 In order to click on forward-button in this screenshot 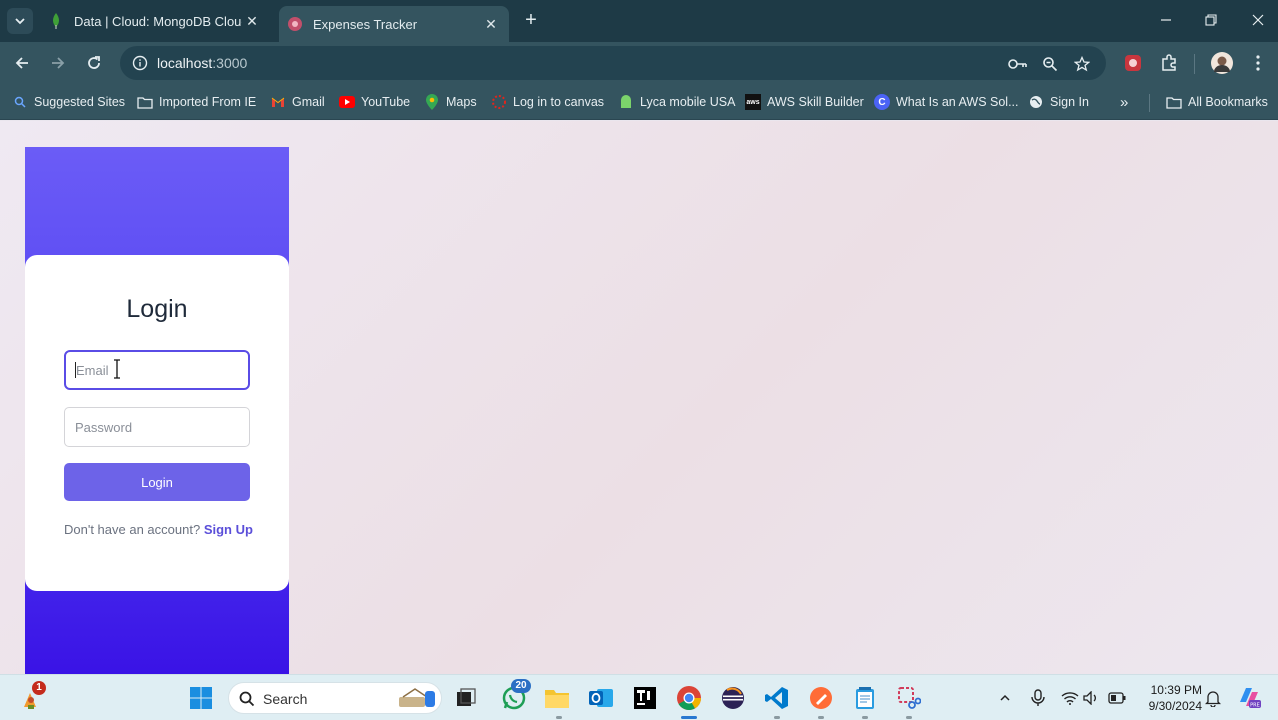, I will do `click(58, 63)`.